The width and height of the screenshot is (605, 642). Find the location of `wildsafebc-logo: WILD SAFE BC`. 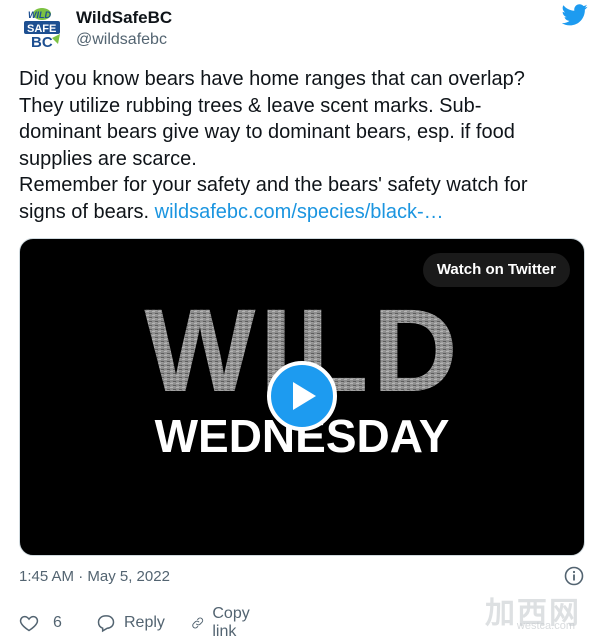

wildsafebc-logo: WILD SAFE BC is located at coordinates (42, 29).